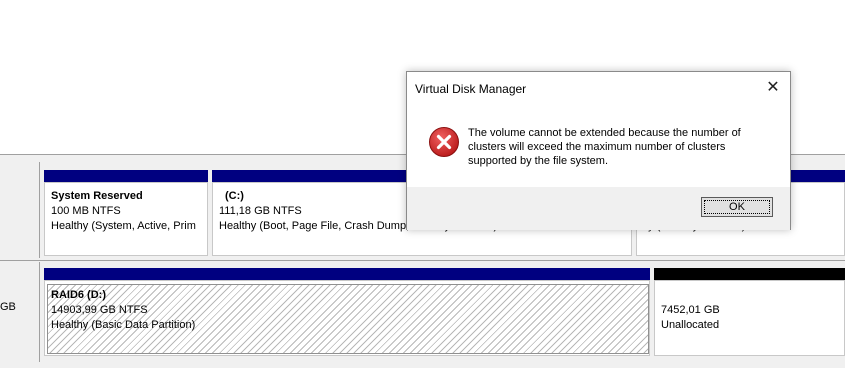  I want to click on raid6-bar, so click(347, 274).